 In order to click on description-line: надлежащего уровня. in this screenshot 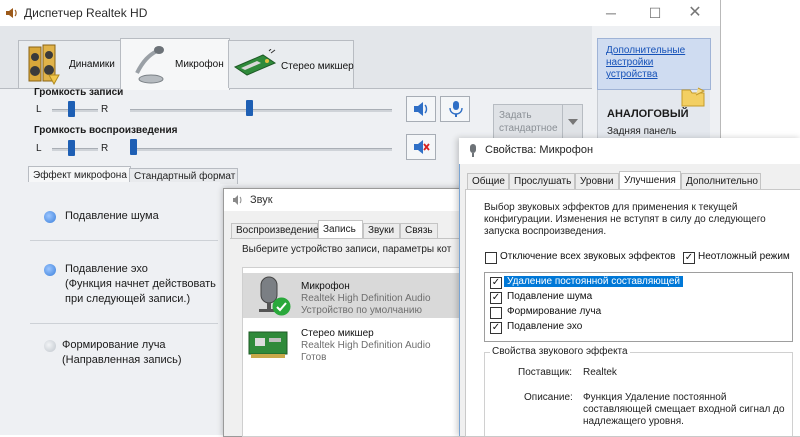, I will do `click(633, 421)`.